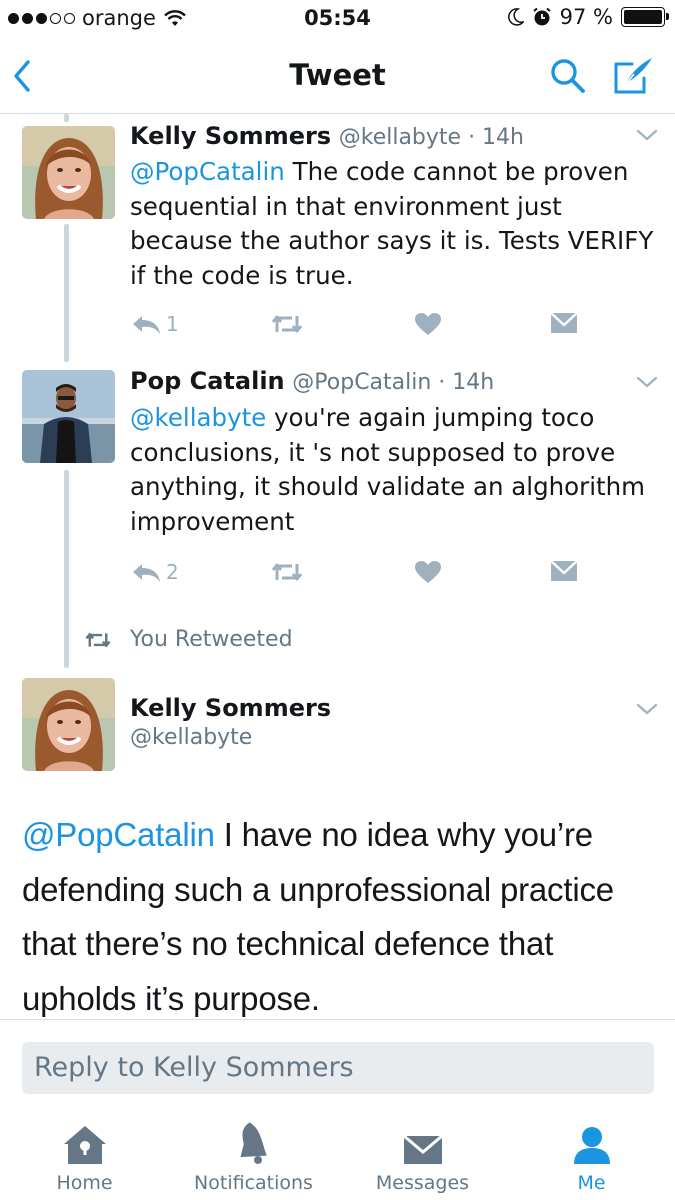  Describe the element at coordinates (253, 1143) in the screenshot. I see `bell-icon` at that location.